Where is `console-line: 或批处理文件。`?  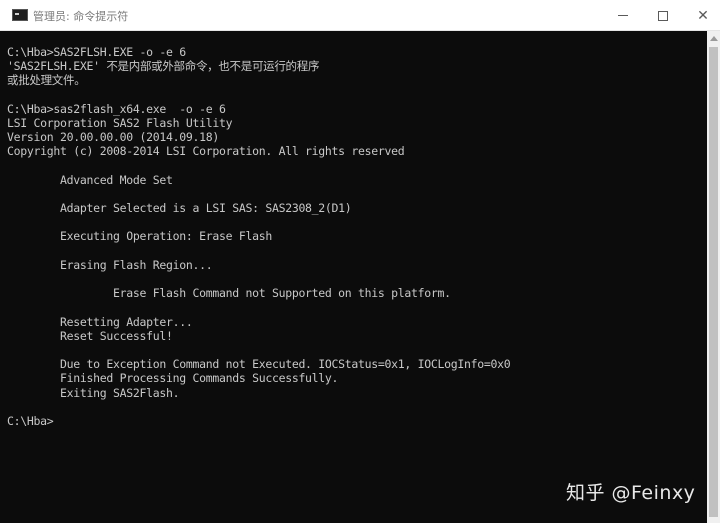 console-line: 或批处理文件。 is located at coordinates (46, 80).